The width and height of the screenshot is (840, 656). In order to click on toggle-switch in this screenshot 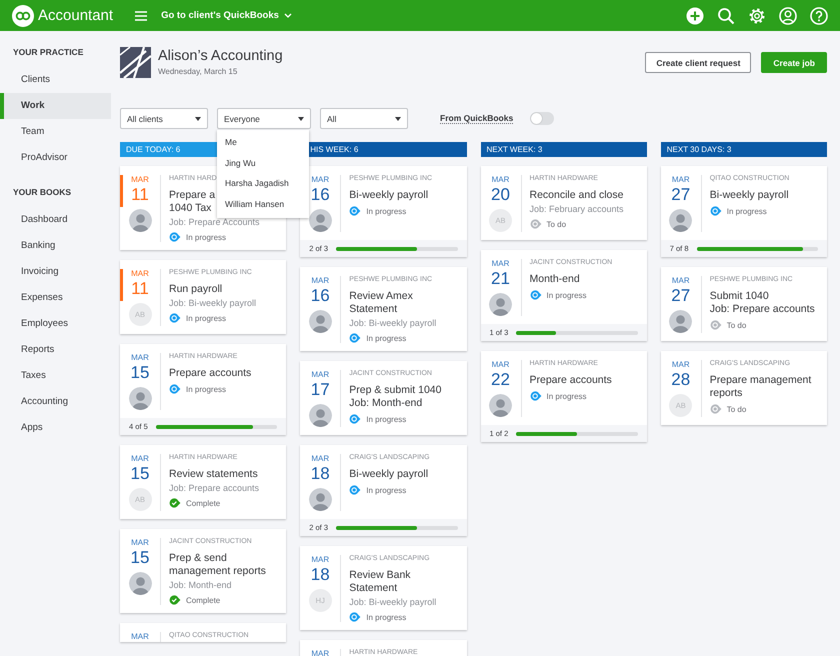, I will do `click(542, 118)`.